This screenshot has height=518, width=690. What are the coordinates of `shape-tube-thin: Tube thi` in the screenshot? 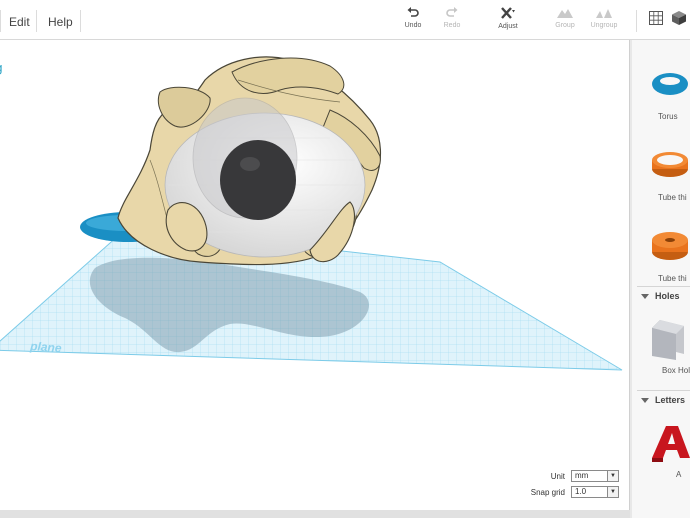 It's located at (661, 175).